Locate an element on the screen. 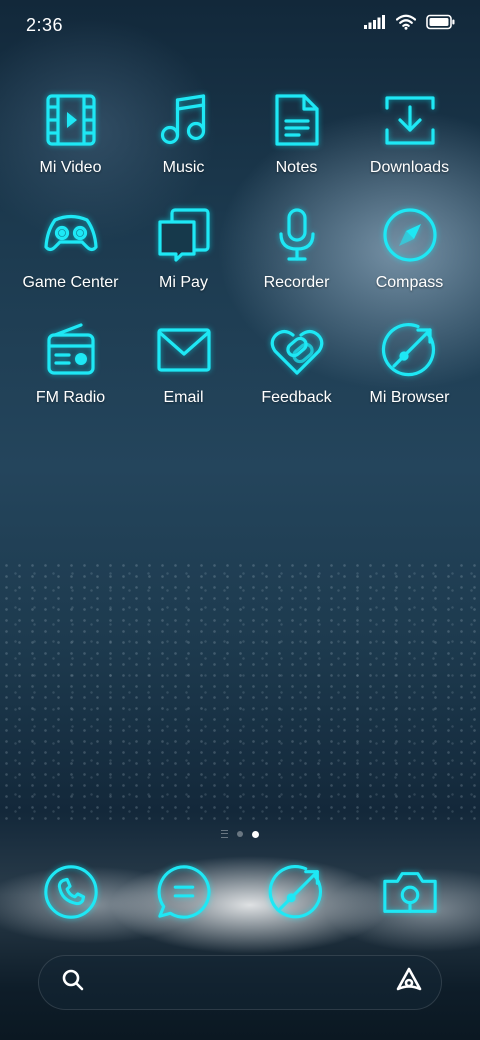 The height and width of the screenshot is (1040, 480). cards-icon is located at coordinates (184, 235).